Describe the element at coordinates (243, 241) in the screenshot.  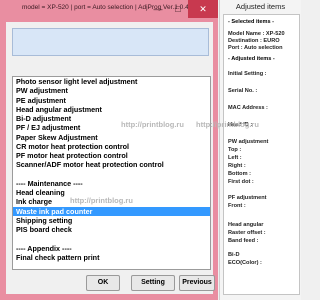
I see `band-feed: Band feed :` at that location.